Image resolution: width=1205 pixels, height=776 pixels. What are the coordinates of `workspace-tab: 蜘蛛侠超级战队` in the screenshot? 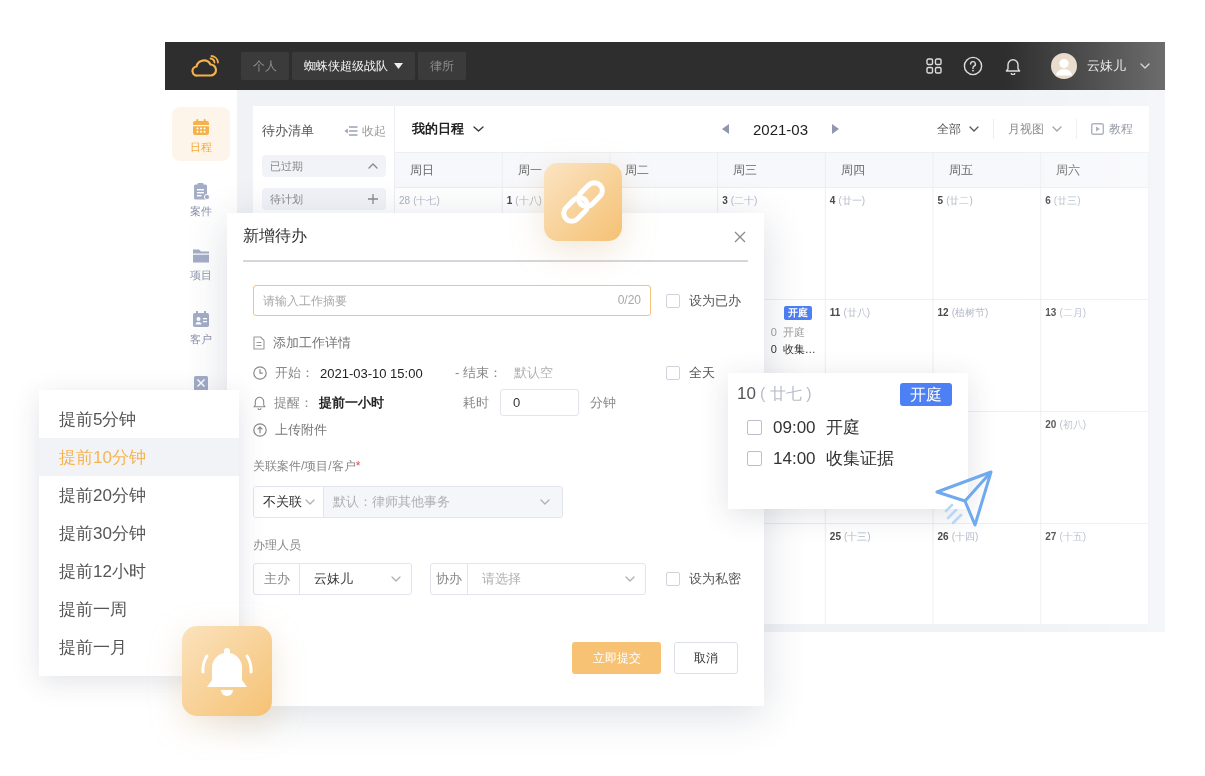 It's located at (353, 66).